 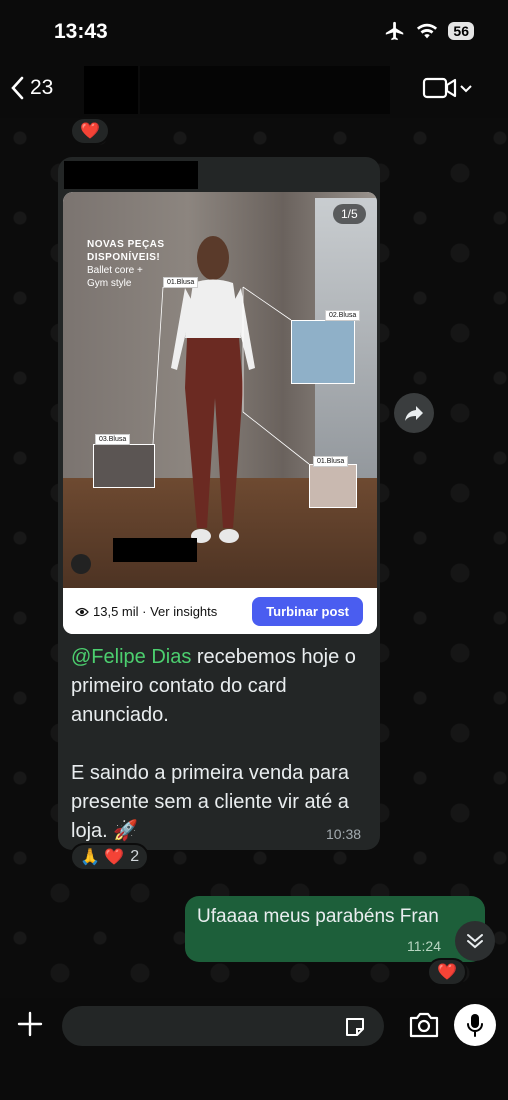 I want to click on user-icon, so click(x=81, y=564).